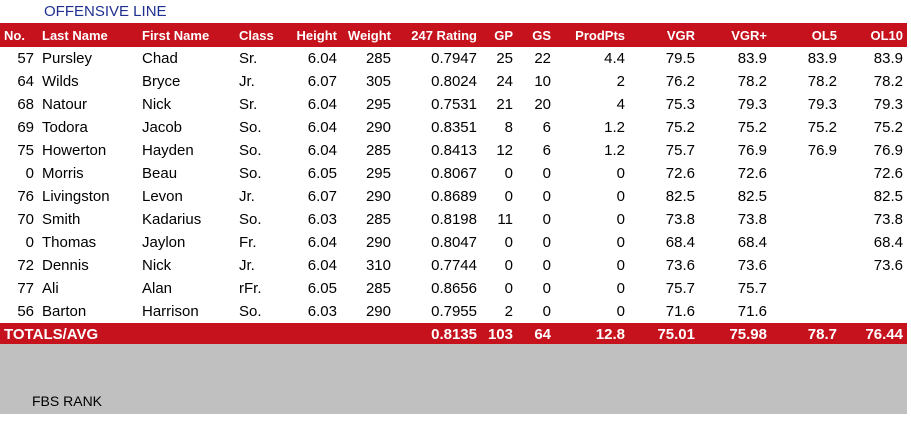 The image size is (911, 430). I want to click on cell-ol10: 75.2, so click(888, 127).